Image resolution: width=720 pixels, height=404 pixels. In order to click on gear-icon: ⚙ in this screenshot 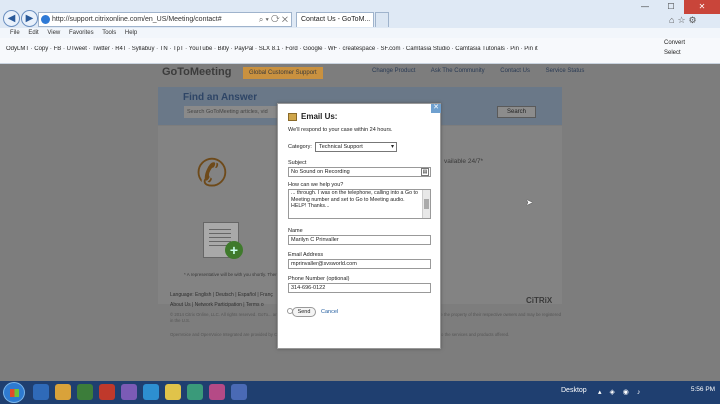, I will do `click(694, 20)`.